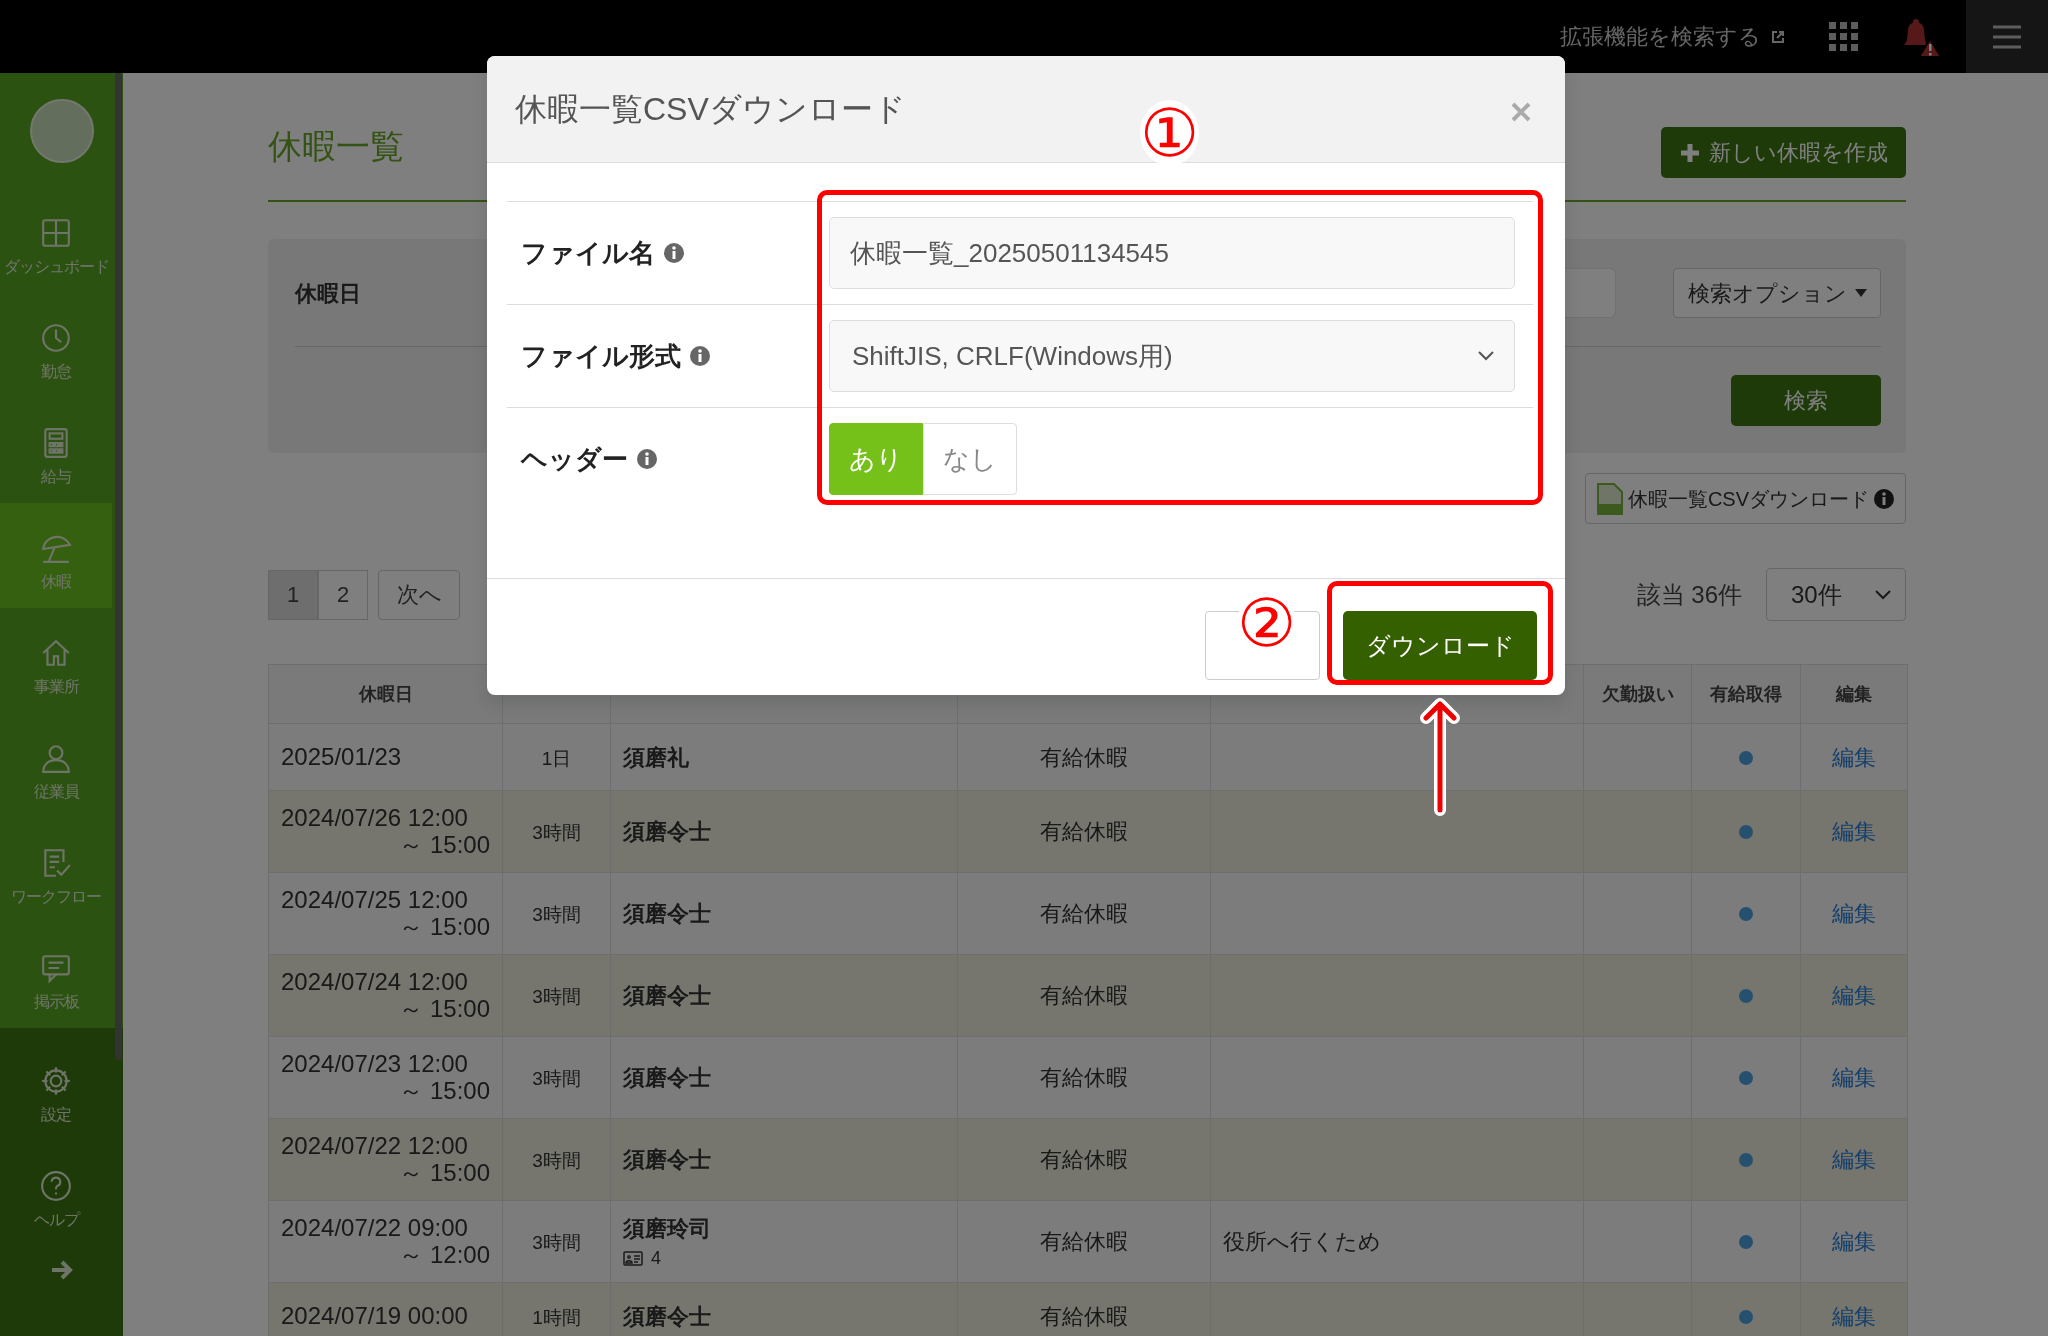  Describe the element at coordinates (1843, 36) in the screenshot. I see `apps-grid-icon` at that location.